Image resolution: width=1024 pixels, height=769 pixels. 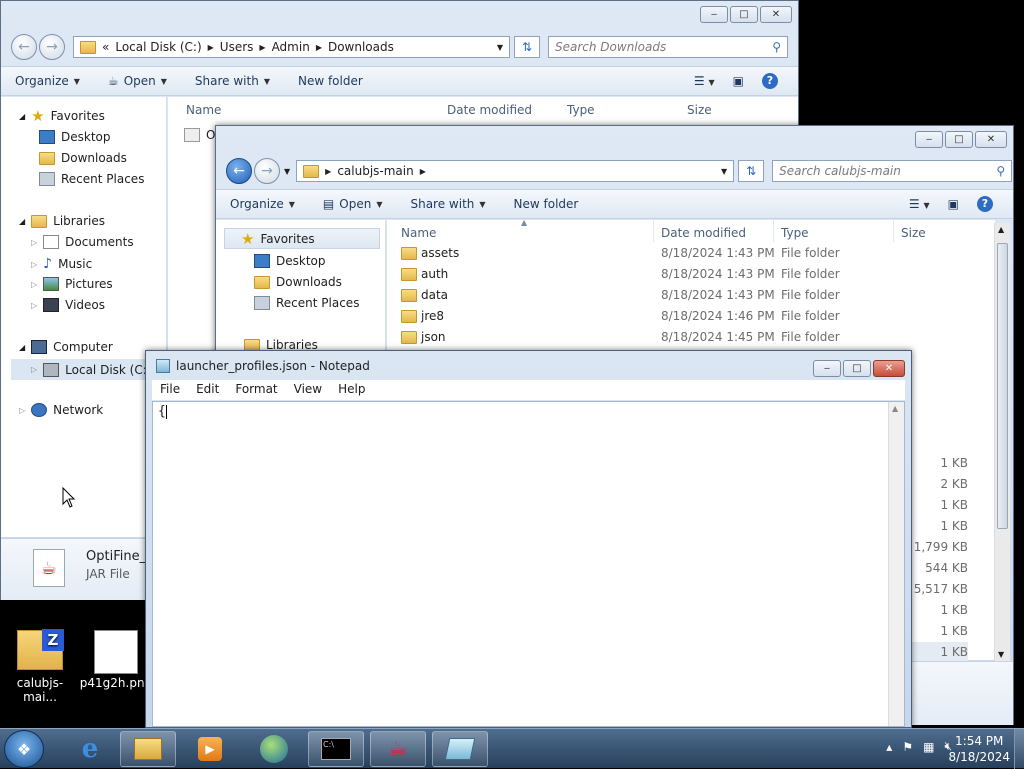 What do you see at coordinates (991, 139) in the screenshot?
I see `calubjs-close-button: ✕` at bounding box center [991, 139].